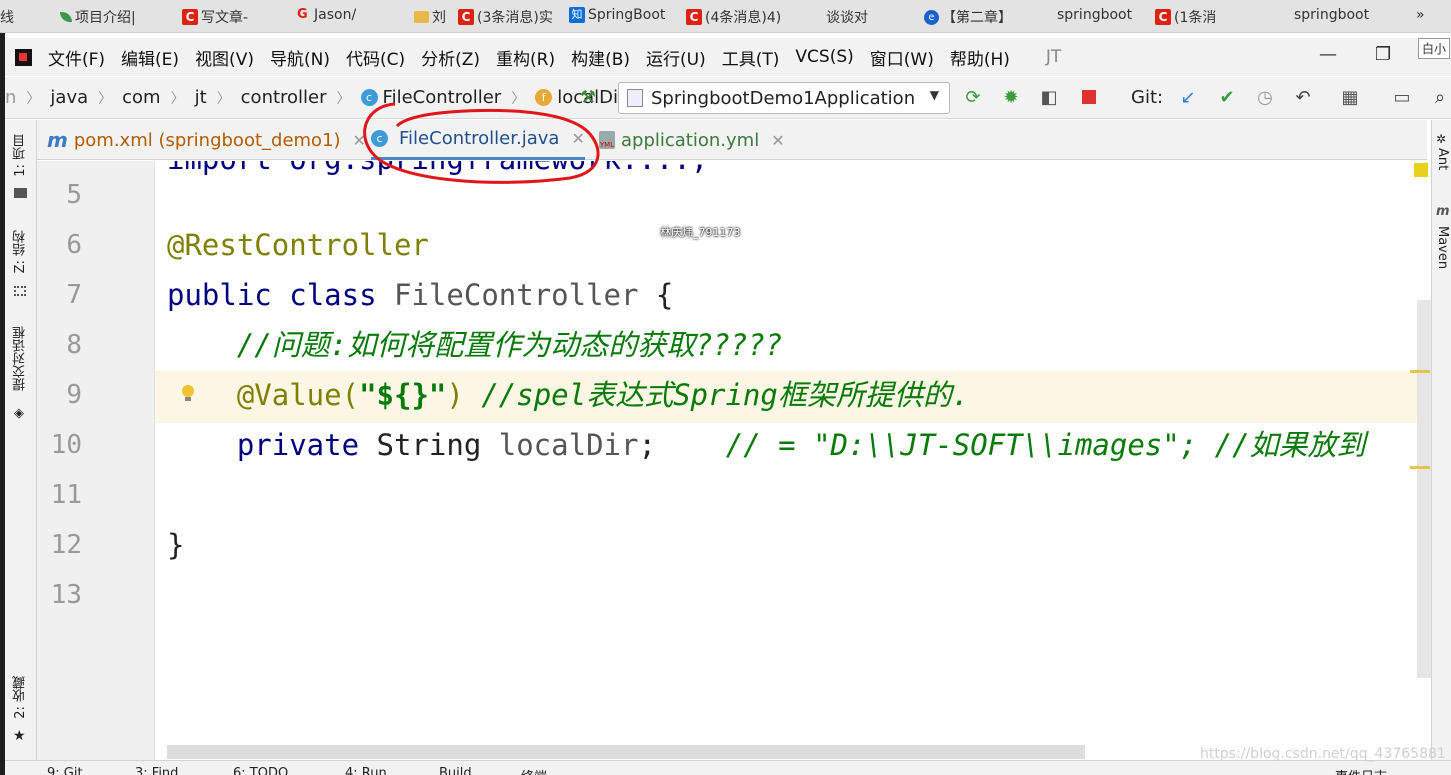  Describe the element at coordinates (455, 770) in the screenshot. I see `tool-build: Build` at that location.